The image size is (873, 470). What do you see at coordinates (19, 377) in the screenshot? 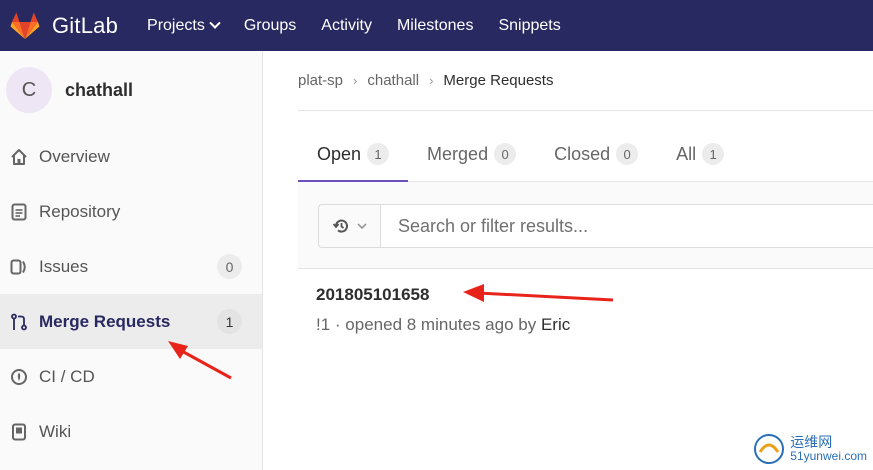
I see `rocket-icon` at bounding box center [19, 377].